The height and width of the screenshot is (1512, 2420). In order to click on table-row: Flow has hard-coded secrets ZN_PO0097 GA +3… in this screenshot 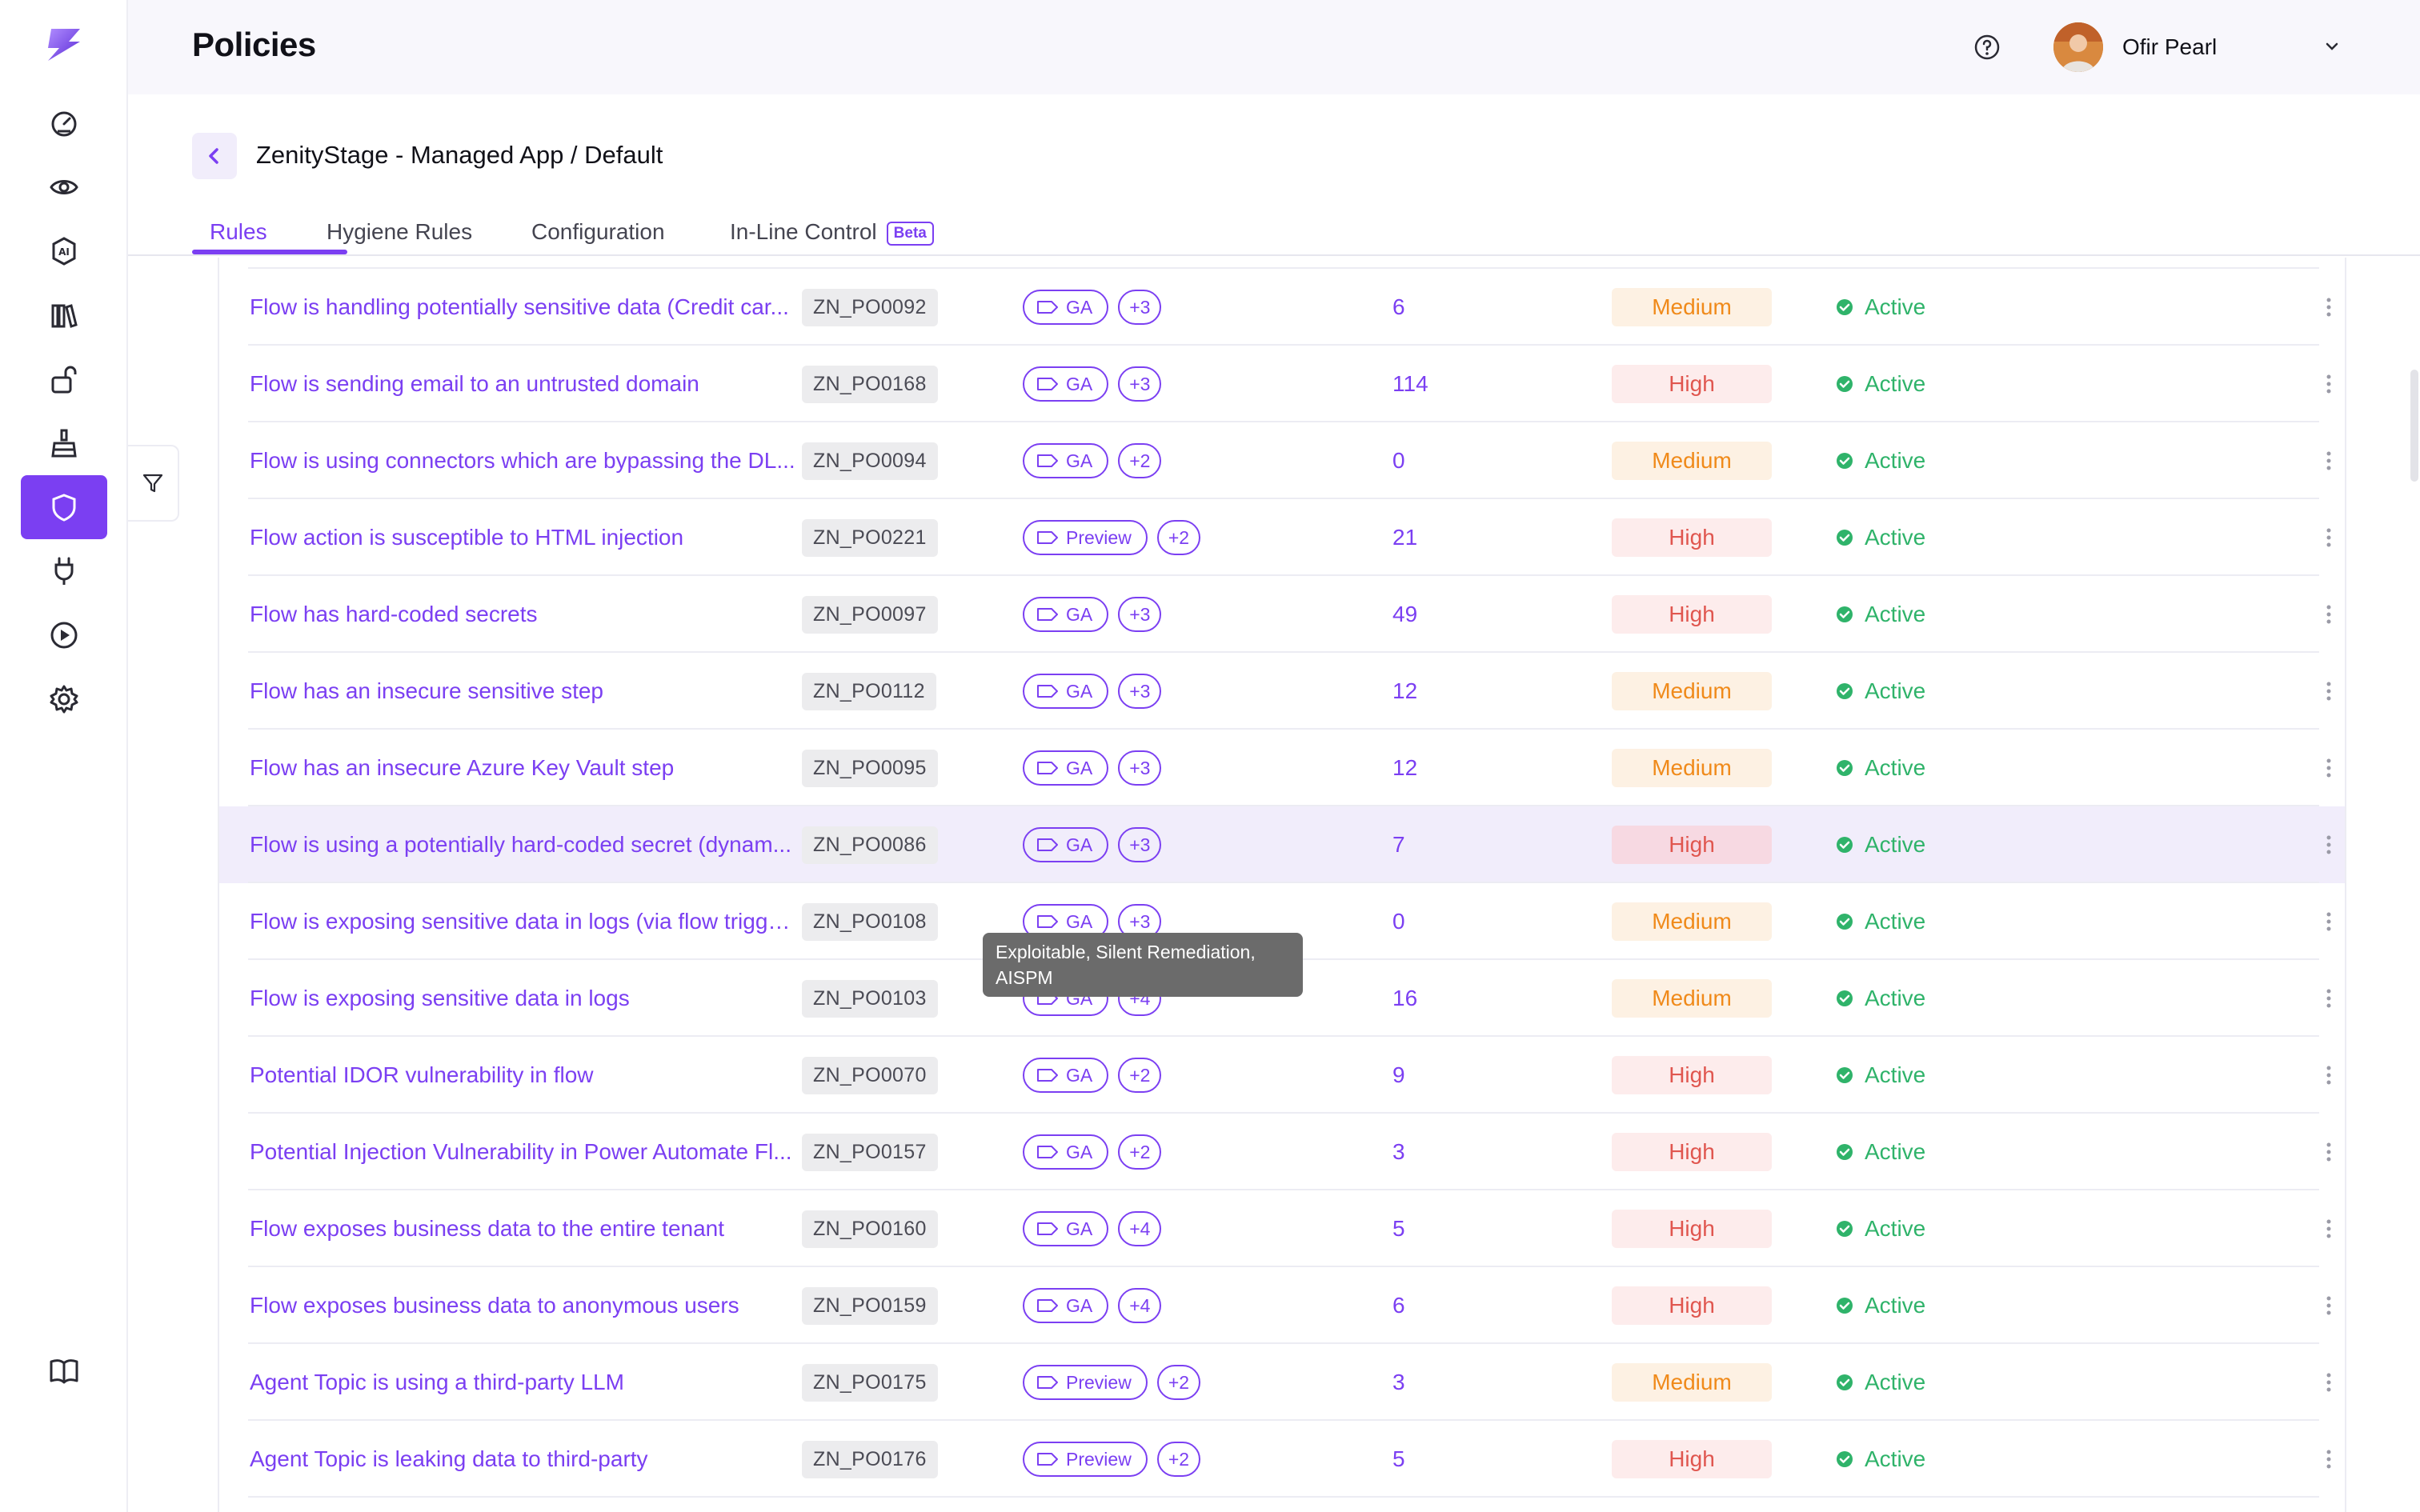, I will do `click(1282, 614)`.